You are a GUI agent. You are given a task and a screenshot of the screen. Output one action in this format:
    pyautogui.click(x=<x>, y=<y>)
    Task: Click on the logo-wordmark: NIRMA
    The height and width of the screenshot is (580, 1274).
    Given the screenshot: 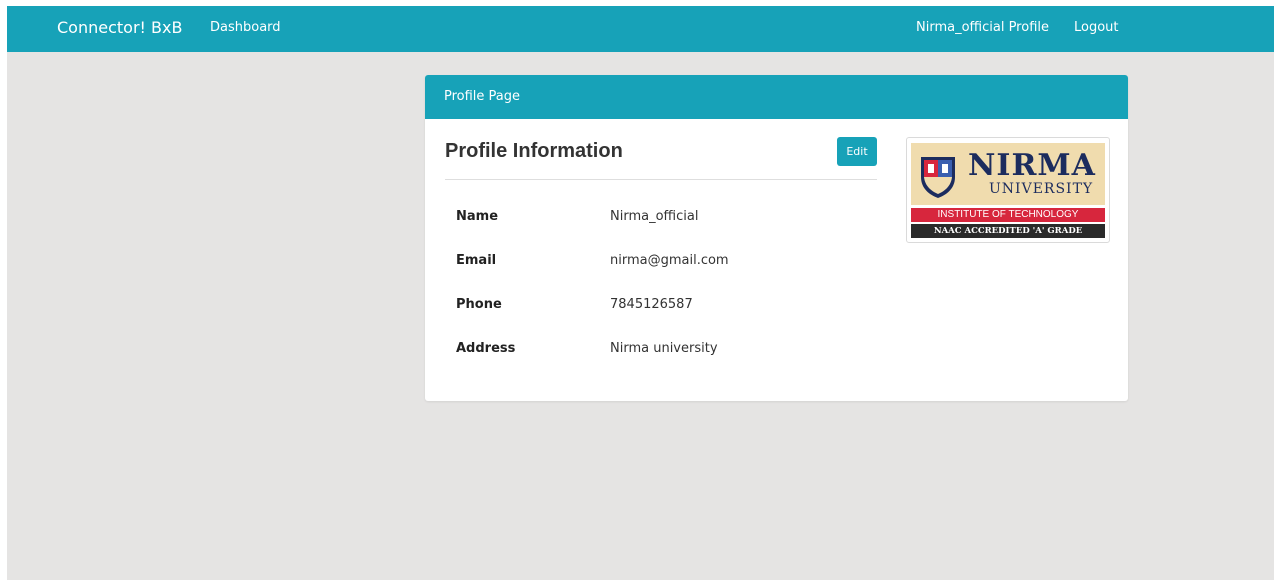 What is the action you would take?
    pyautogui.click(x=1032, y=165)
    